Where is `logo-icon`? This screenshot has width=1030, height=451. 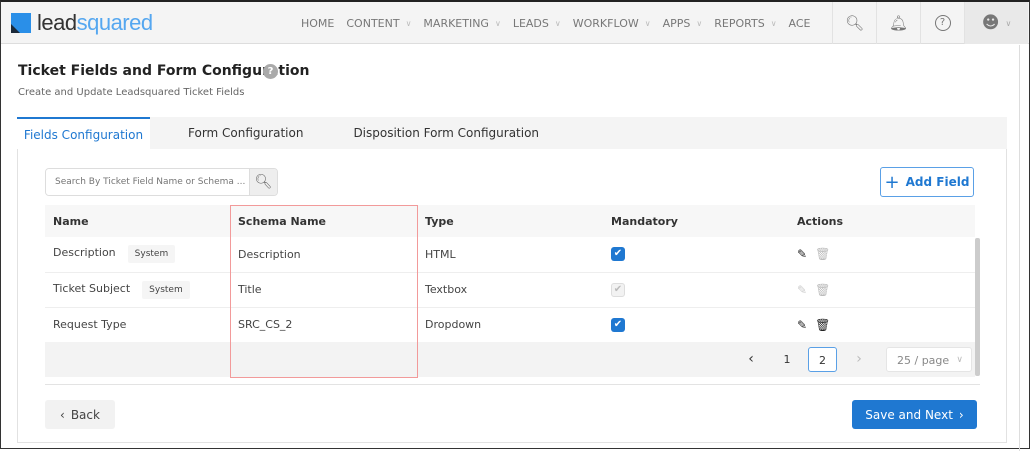 logo-icon is located at coordinates (21, 23).